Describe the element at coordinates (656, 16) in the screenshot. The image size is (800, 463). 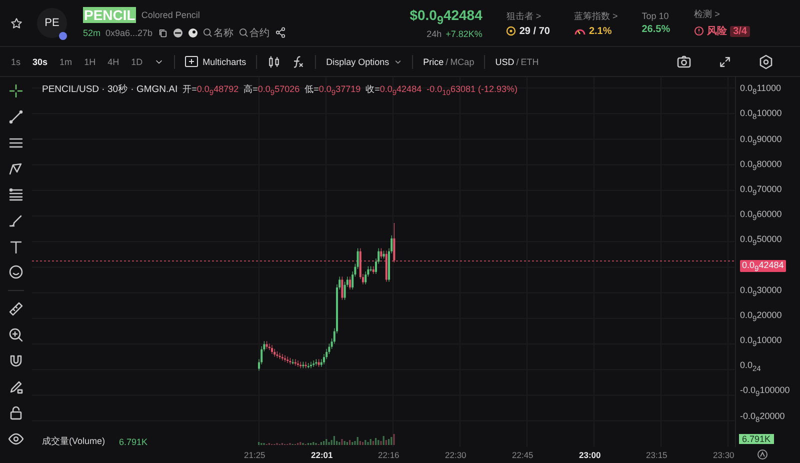
I see `stat-label: Top 10` at that location.